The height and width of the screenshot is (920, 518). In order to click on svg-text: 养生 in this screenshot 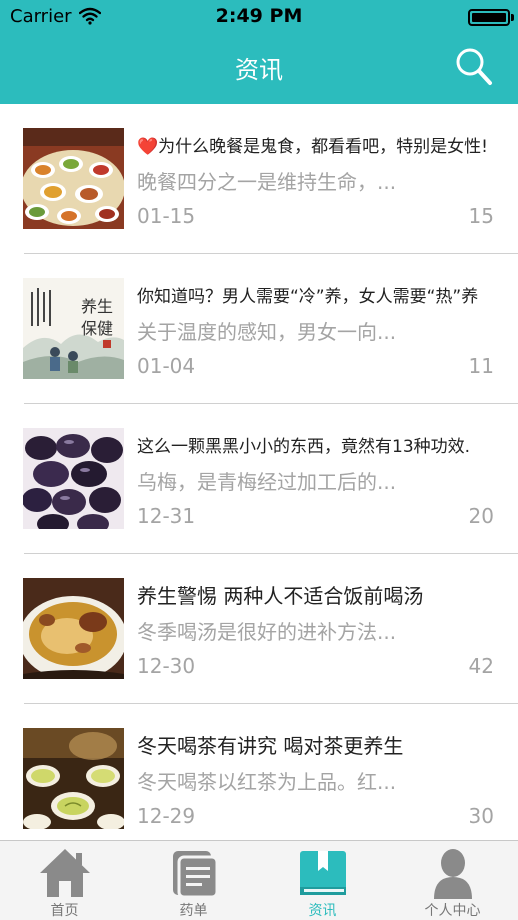, I will do `click(97, 306)`.